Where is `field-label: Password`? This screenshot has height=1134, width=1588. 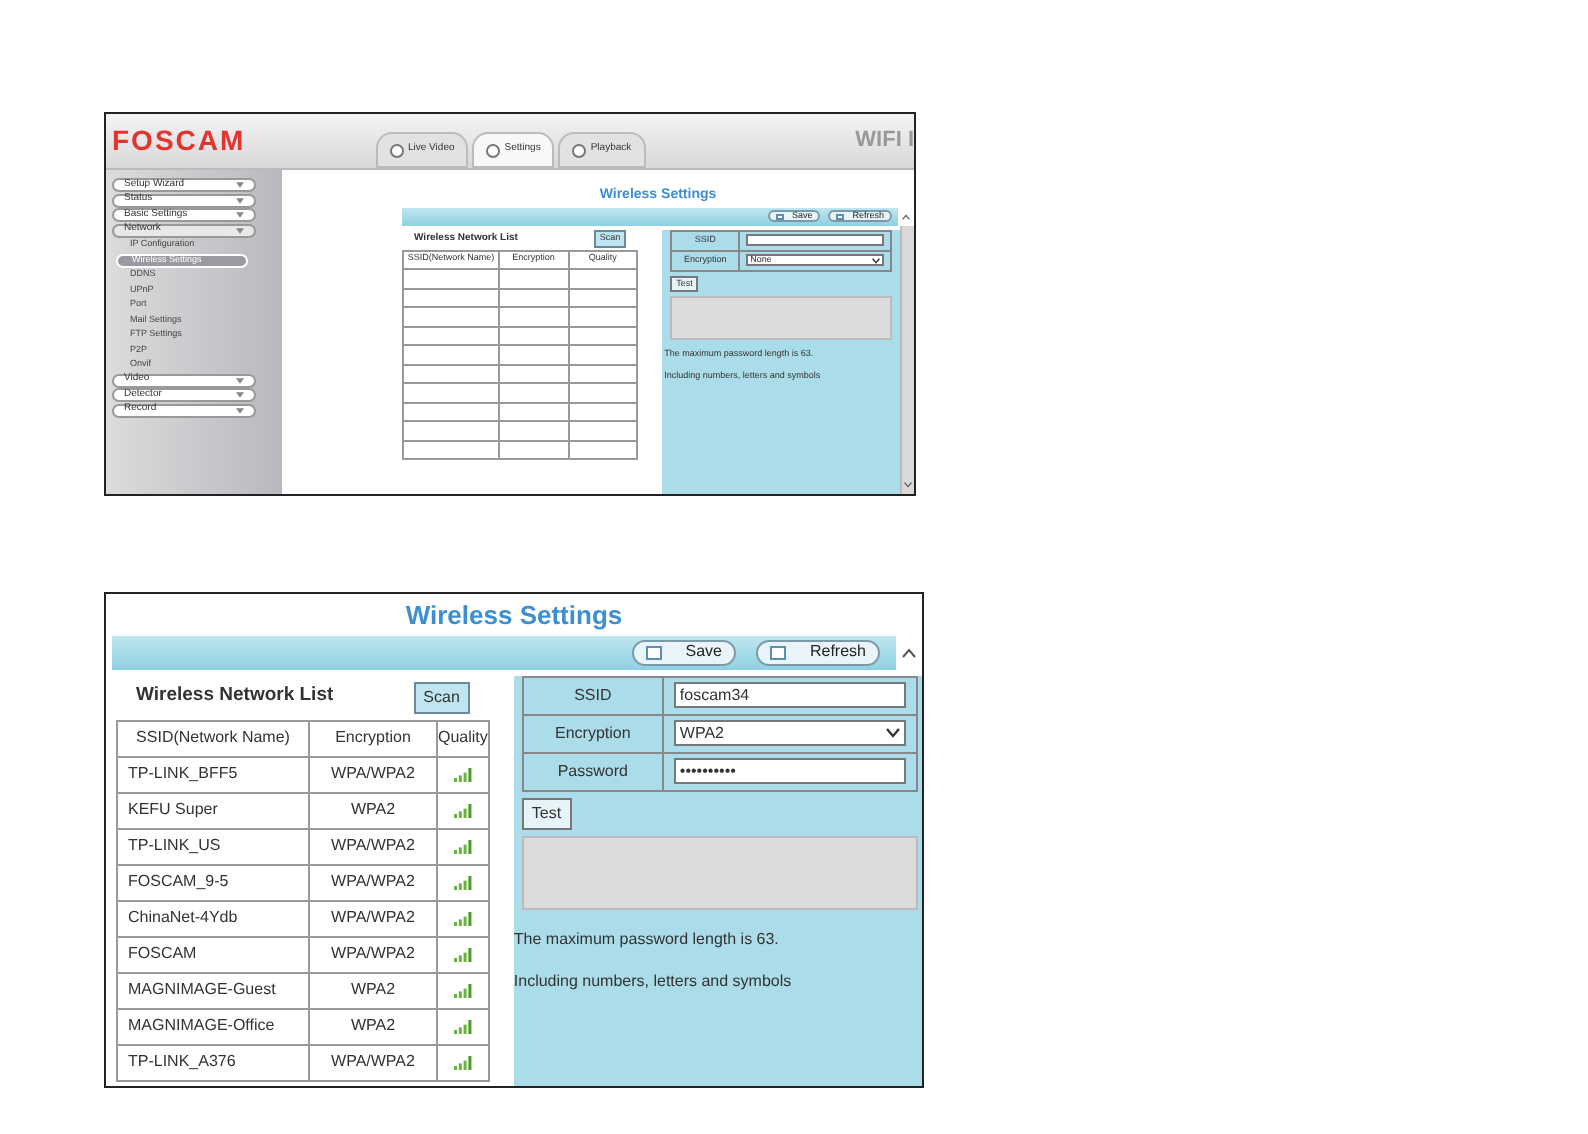 field-label: Password is located at coordinates (593, 772).